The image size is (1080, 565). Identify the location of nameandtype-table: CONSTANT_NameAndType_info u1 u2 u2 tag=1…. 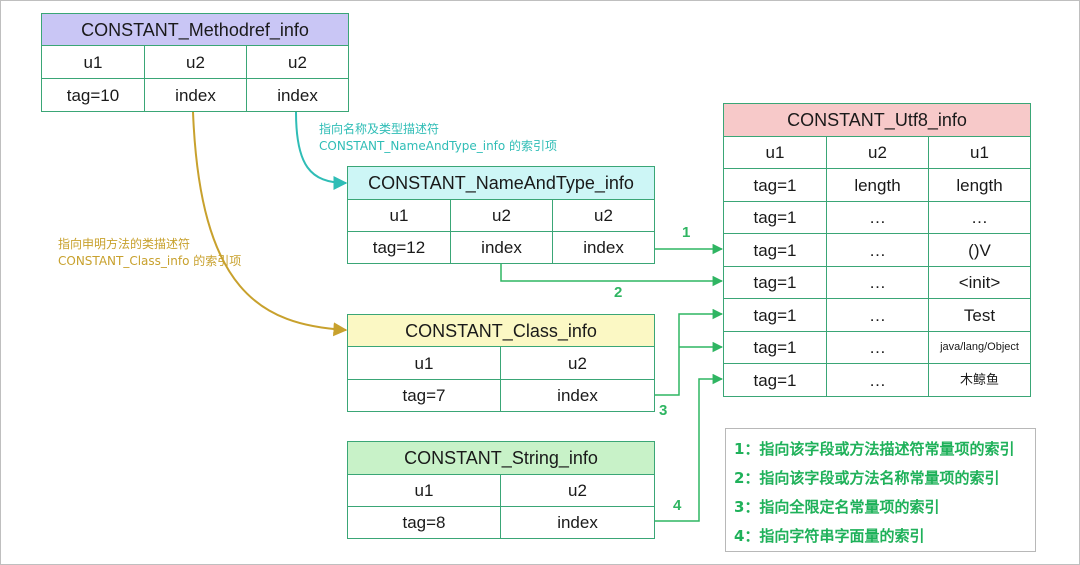
(501, 215).